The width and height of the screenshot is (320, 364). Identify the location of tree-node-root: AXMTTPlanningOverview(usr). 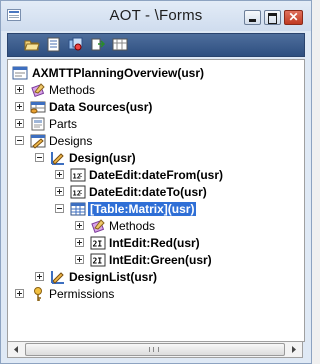
(156, 73).